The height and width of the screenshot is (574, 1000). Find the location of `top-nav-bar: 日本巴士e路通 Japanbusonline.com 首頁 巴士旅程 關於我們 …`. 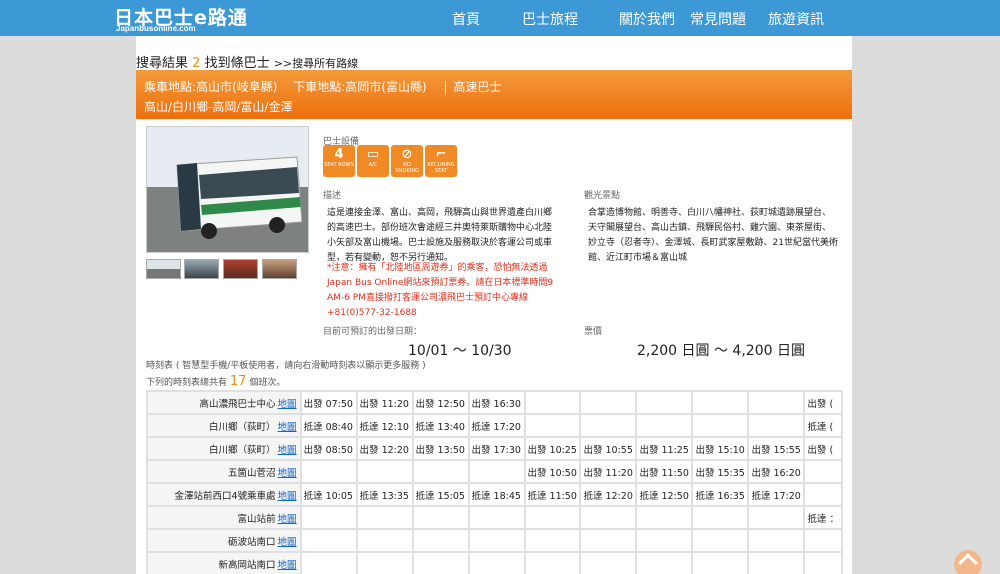

top-nav-bar: 日本巴士e路通 Japanbusonline.com 首頁 巴士旅程 關於我們 … is located at coordinates (500, 18).